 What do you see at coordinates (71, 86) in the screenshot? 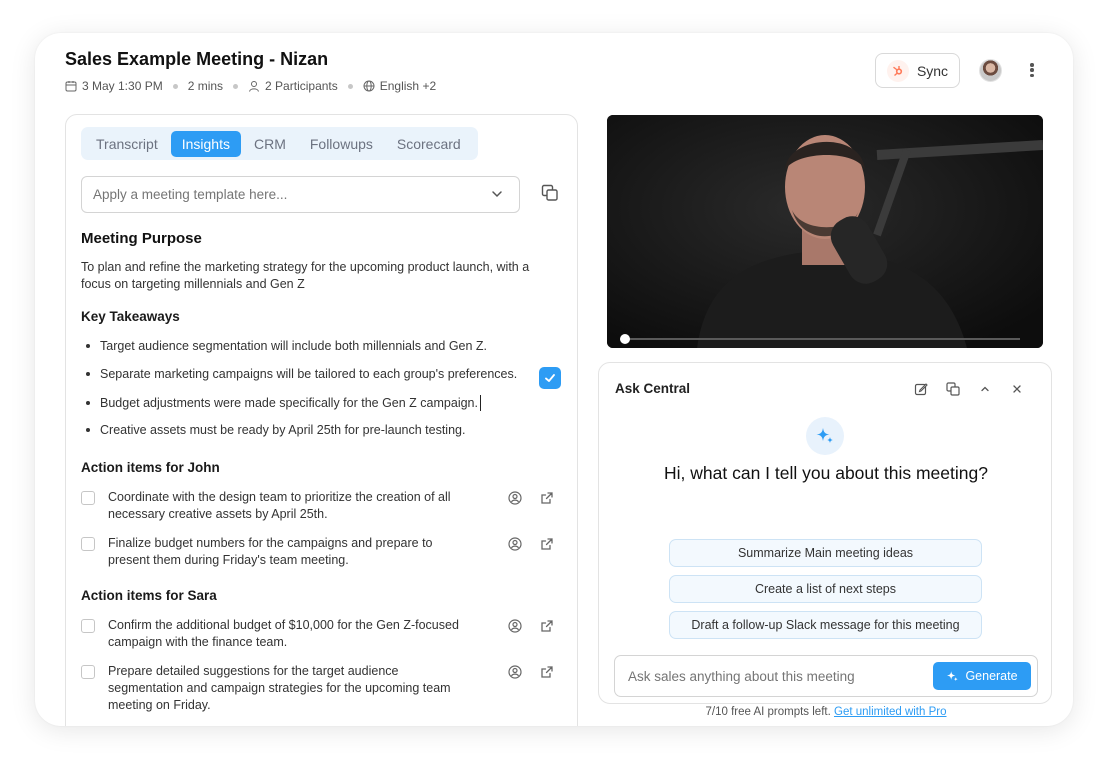
I see `calendar-icon` at bounding box center [71, 86].